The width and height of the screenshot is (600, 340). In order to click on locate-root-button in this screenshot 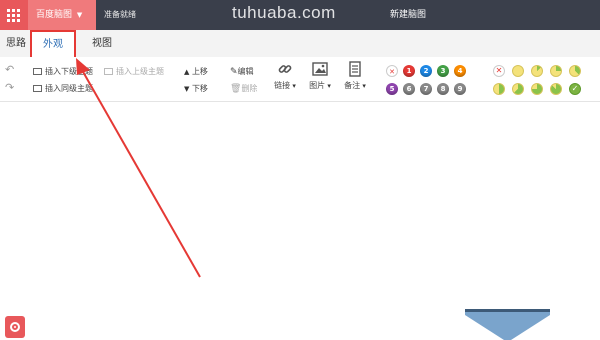, I will do `click(15, 327)`.